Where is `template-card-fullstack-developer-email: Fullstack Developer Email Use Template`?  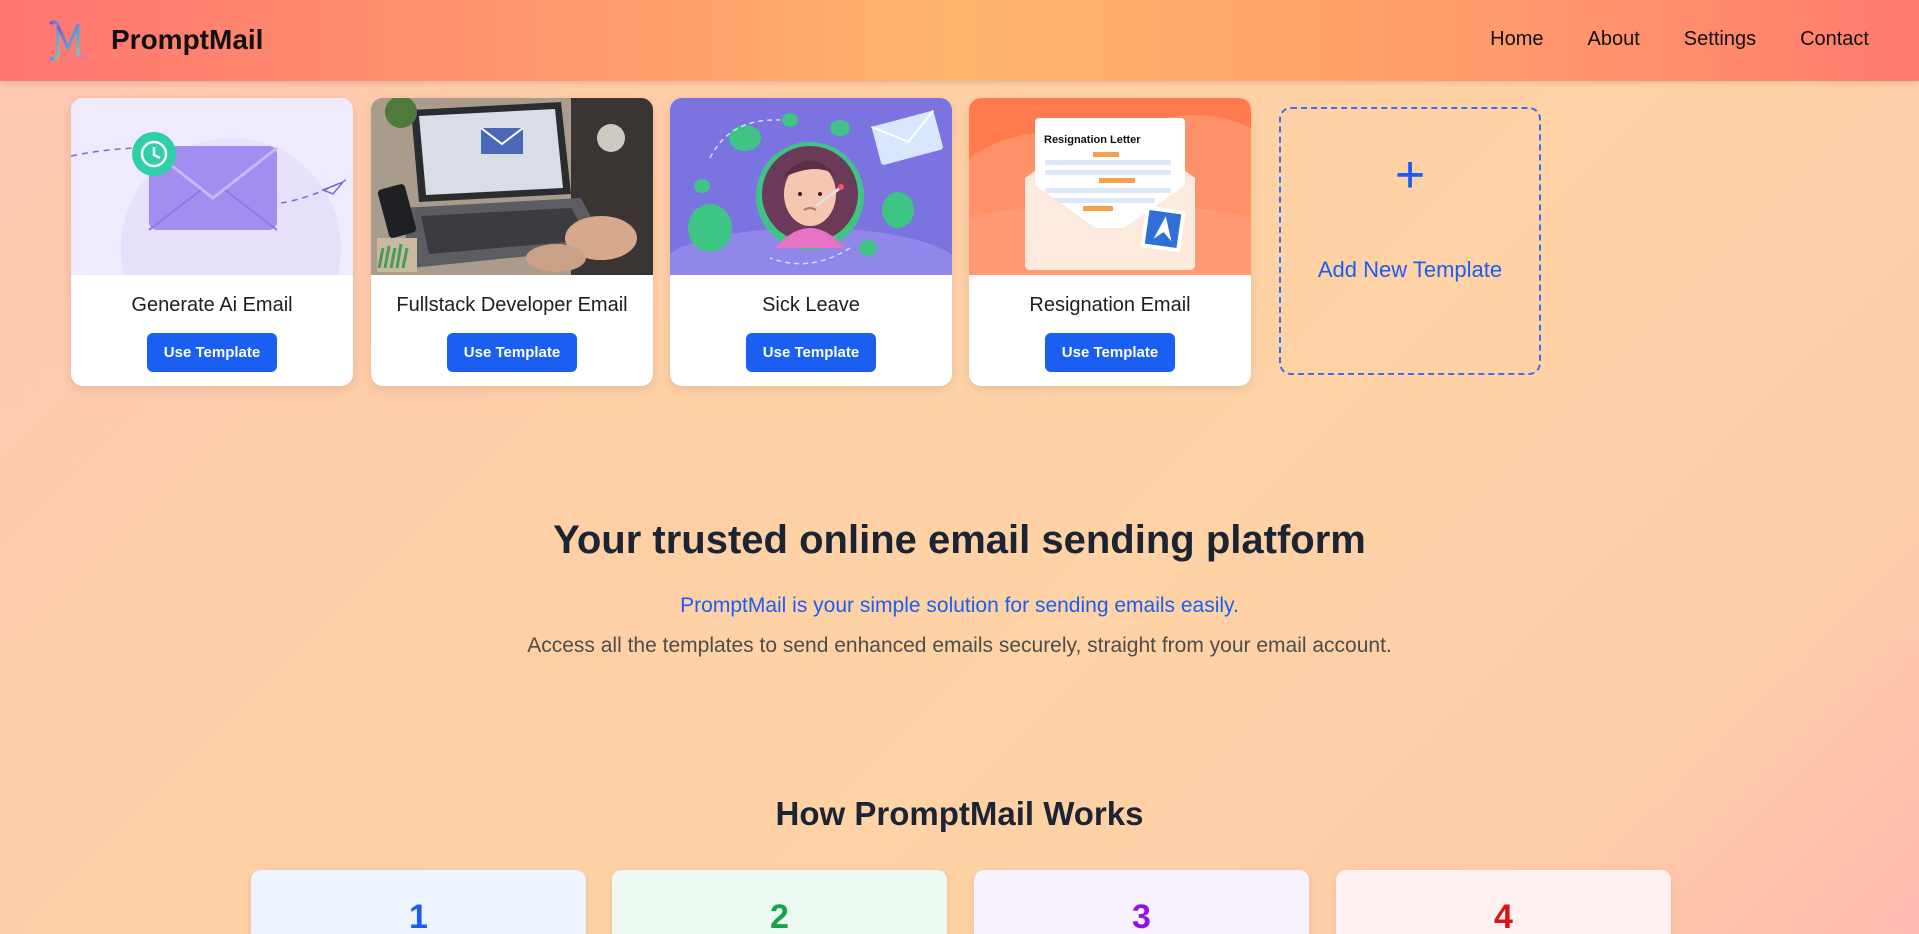
template-card-fullstack-developer-email: Fullstack Developer Email Use Template is located at coordinates (512, 242).